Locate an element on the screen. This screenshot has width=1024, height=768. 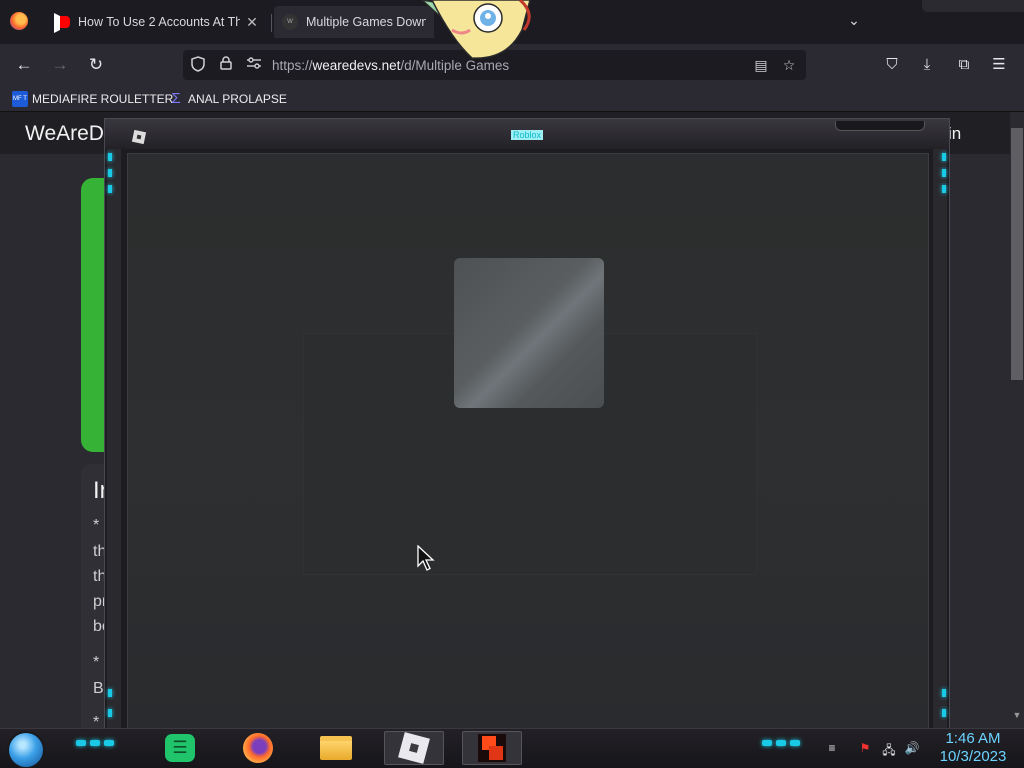
url-protocol: https:// is located at coordinates (292, 65).